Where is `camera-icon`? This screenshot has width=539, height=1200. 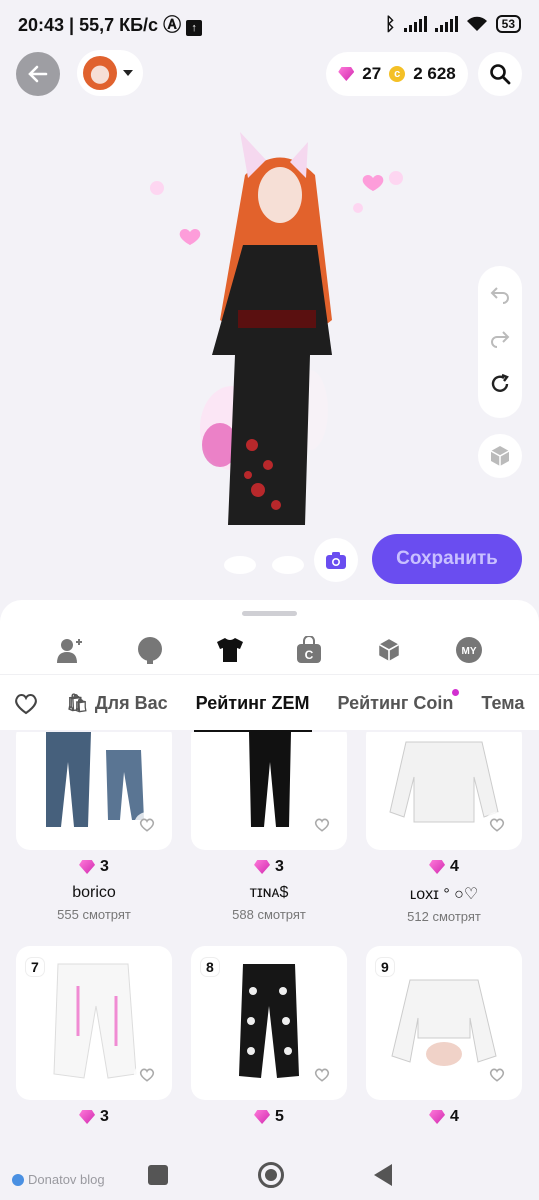 camera-icon is located at coordinates (336, 560).